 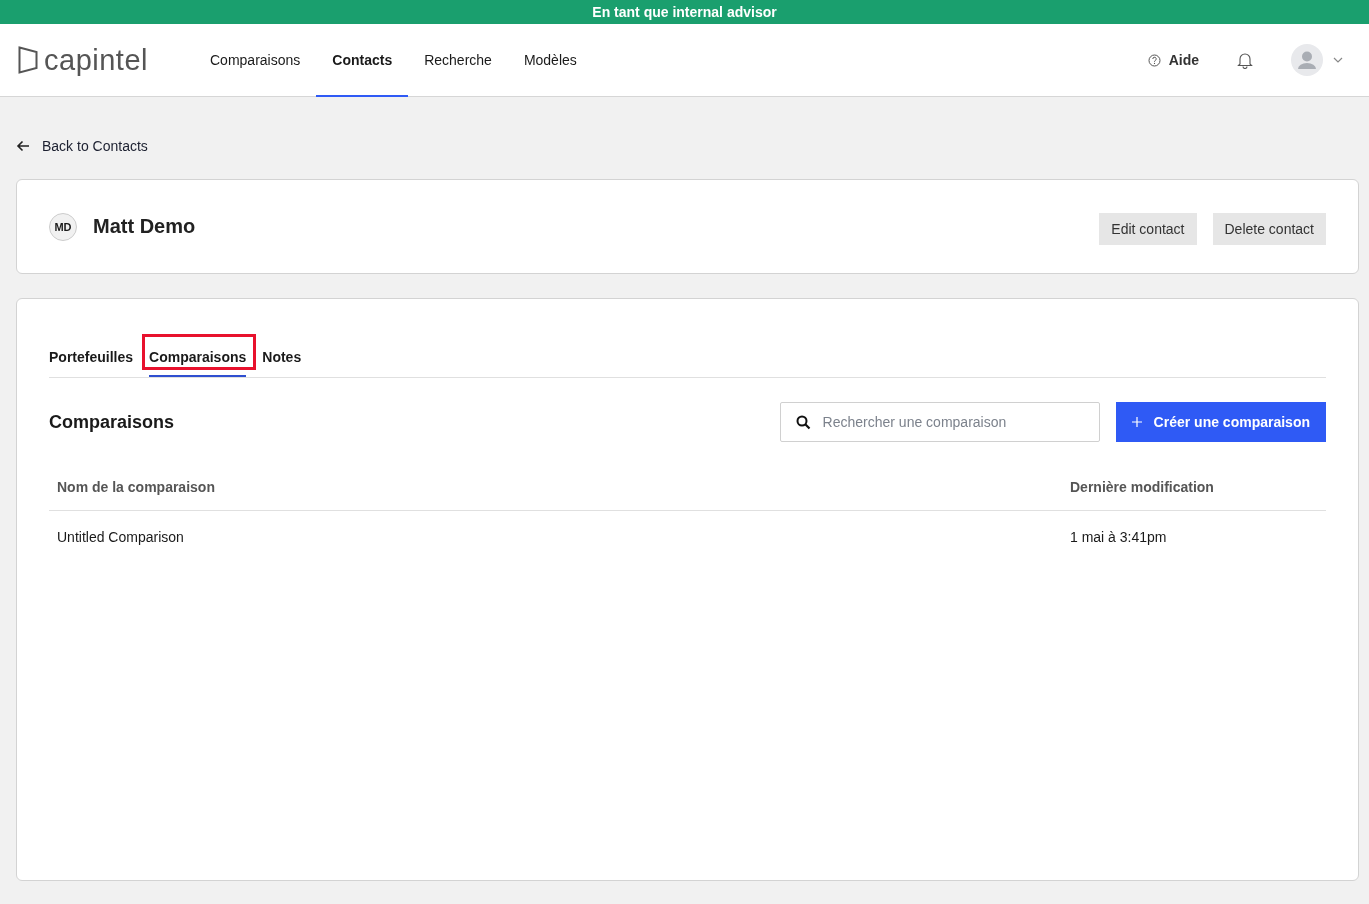 I want to click on create-comparison-button: Créer une comparaison, so click(x=1220, y=422).